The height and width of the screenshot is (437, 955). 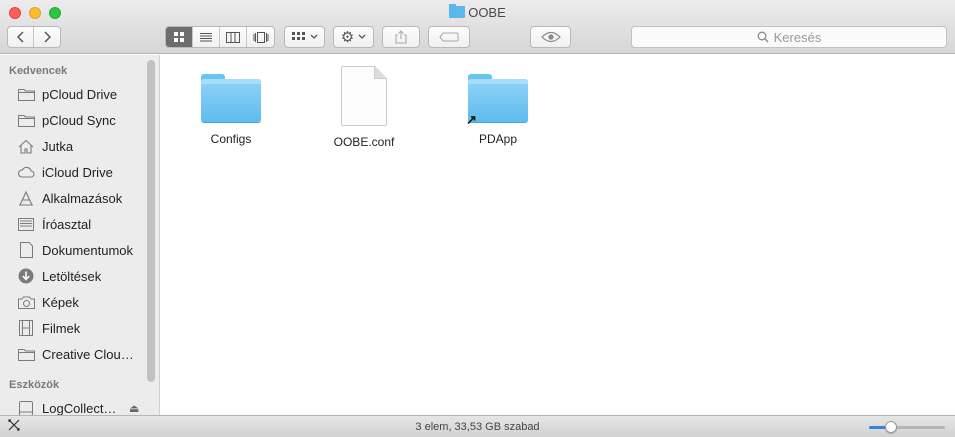 I want to click on sidebar-item-label: iCloud Drive, so click(x=77, y=172).